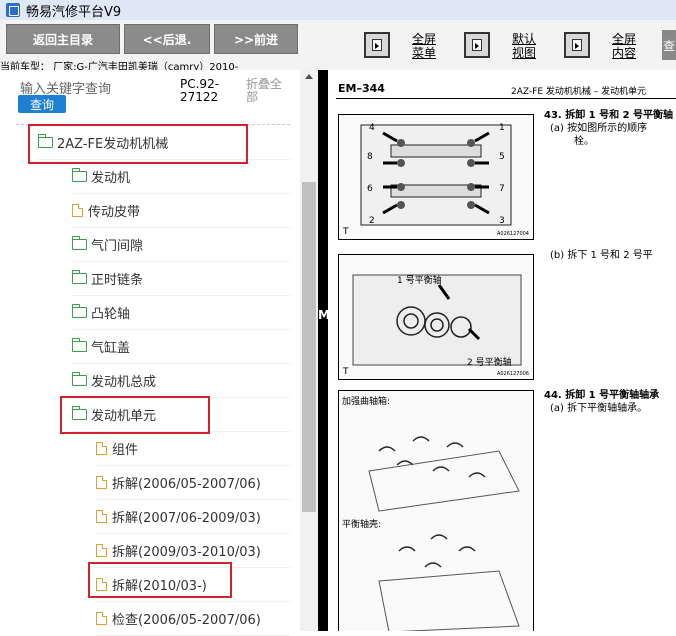 The height and width of the screenshot is (636, 676). Describe the element at coordinates (186, 620) in the screenshot. I see `tree-item-label: 检查(2006/05-2007/06)` at that location.